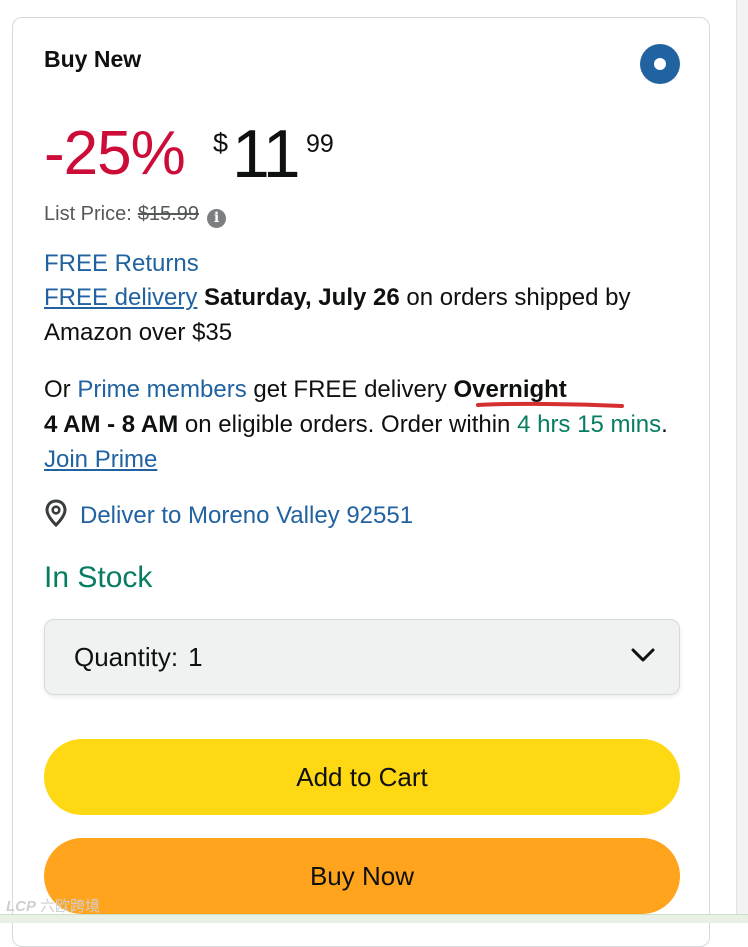 The image size is (748, 947). What do you see at coordinates (589, 424) in the screenshot?
I see `countdown: 4 hrs 15 mins` at bounding box center [589, 424].